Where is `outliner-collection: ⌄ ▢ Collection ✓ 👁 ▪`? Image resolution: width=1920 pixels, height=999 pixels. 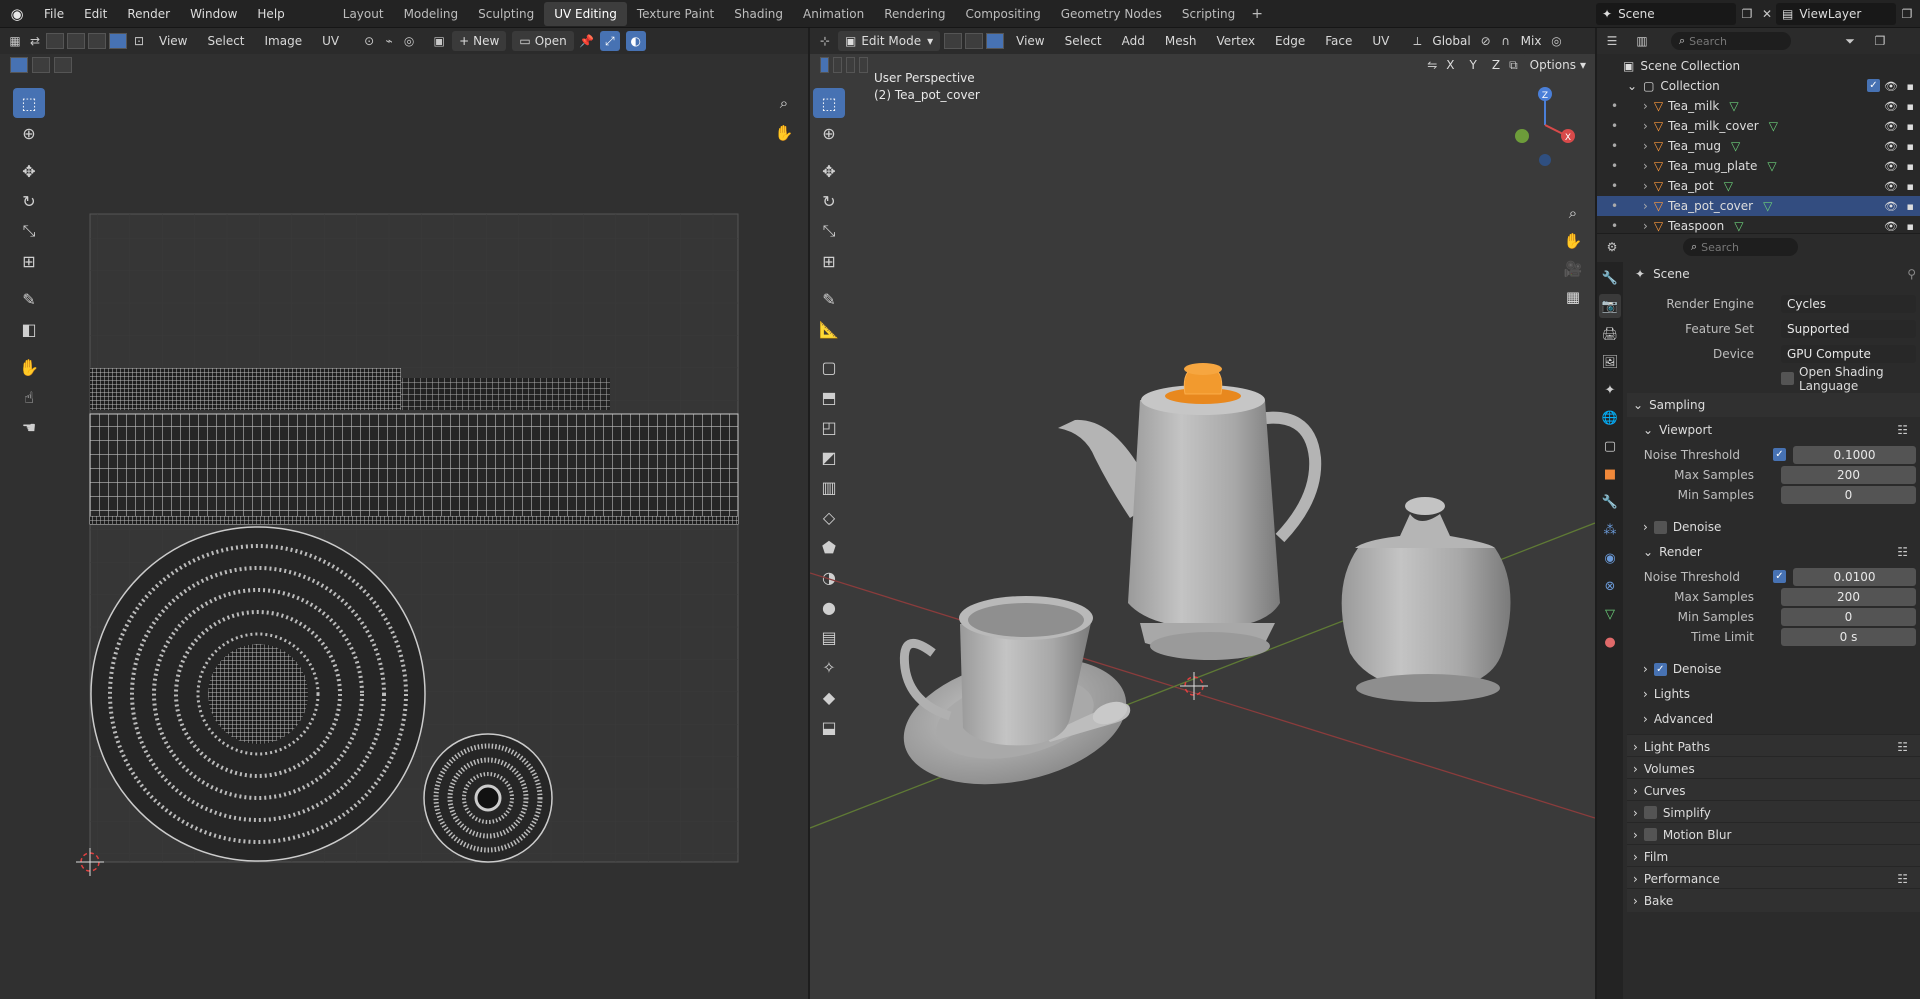 outliner-collection: ⌄ ▢ Collection ✓ 👁 ▪ is located at coordinates (1758, 86).